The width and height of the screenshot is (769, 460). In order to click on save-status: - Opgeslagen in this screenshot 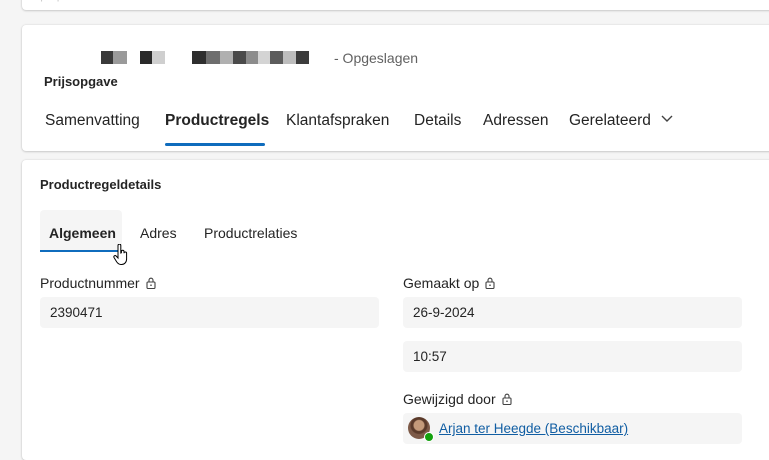, I will do `click(376, 58)`.